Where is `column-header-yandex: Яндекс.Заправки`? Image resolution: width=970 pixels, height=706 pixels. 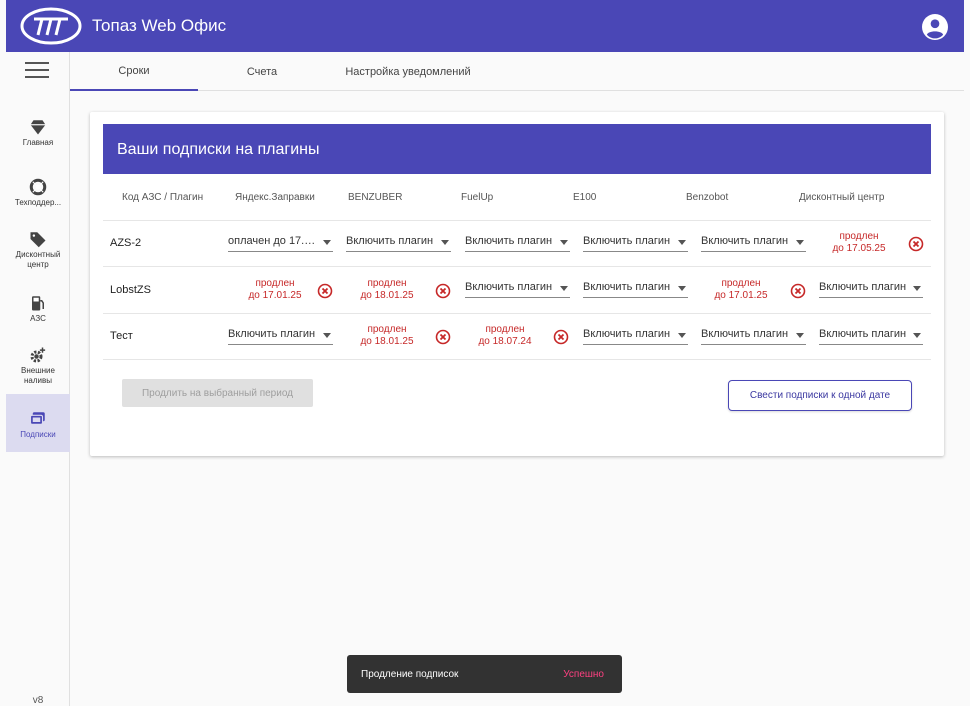 column-header-yandex: Яндекс.Заправки is located at coordinates (275, 197).